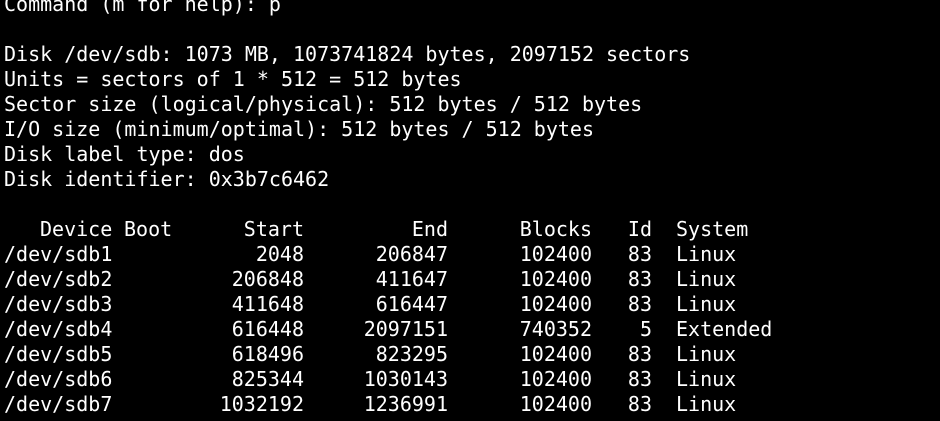 The image size is (940, 421). What do you see at coordinates (429, 229) in the screenshot?
I see `header-end: End` at bounding box center [429, 229].